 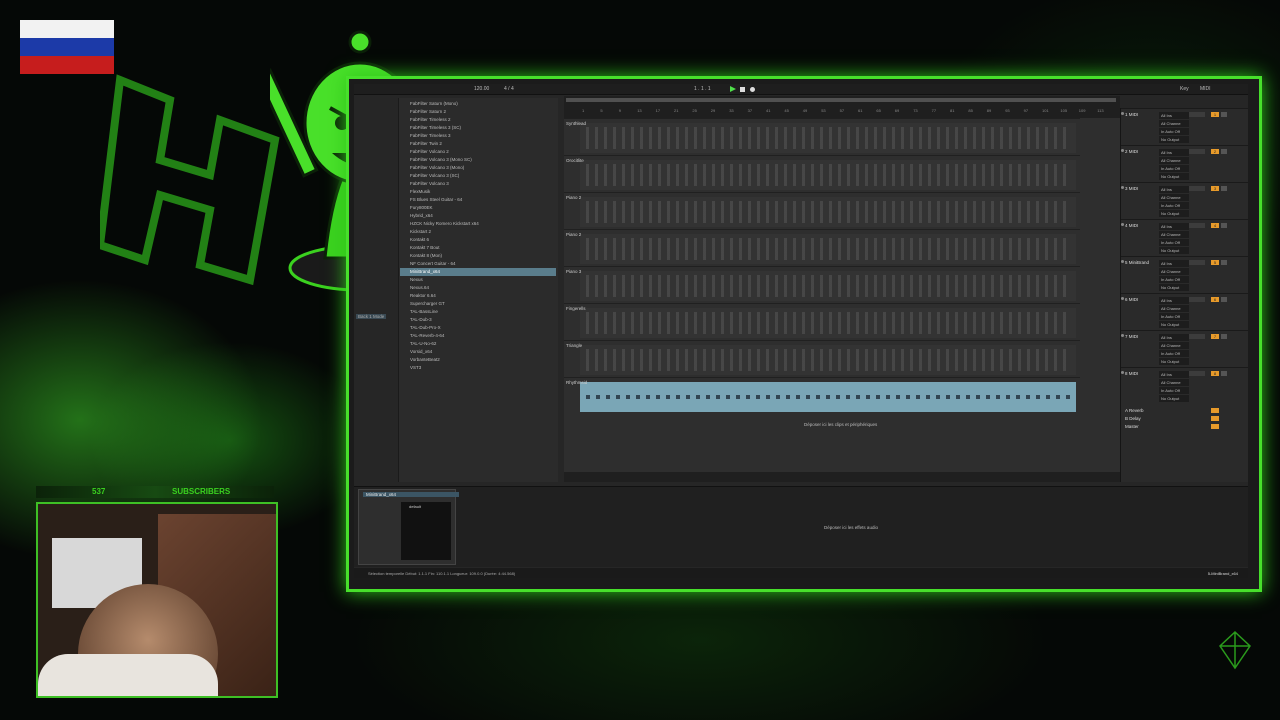 I want to click on browser-item: FabFilter Volcano 3, so click(x=478, y=184).